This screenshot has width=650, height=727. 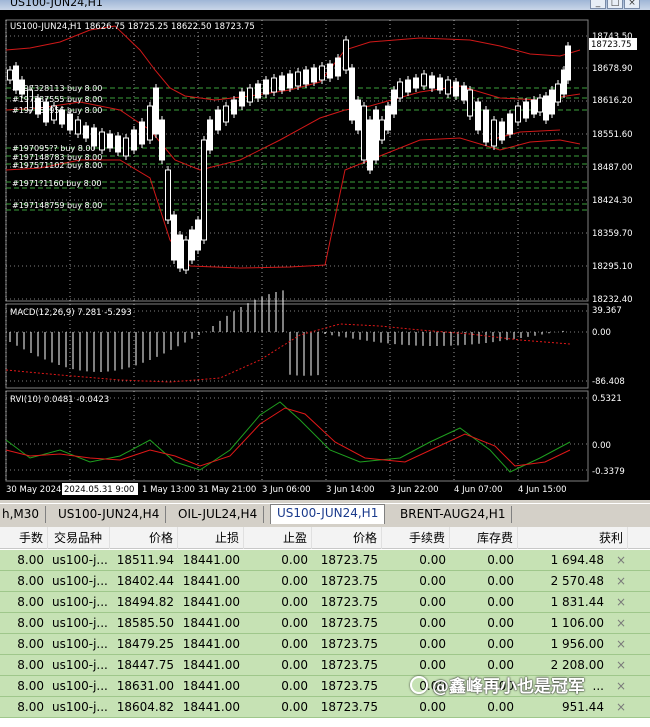 What do you see at coordinates (577, 602) in the screenshot?
I see `cell-profit: 1 831.44` at bounding box center [577, 602].